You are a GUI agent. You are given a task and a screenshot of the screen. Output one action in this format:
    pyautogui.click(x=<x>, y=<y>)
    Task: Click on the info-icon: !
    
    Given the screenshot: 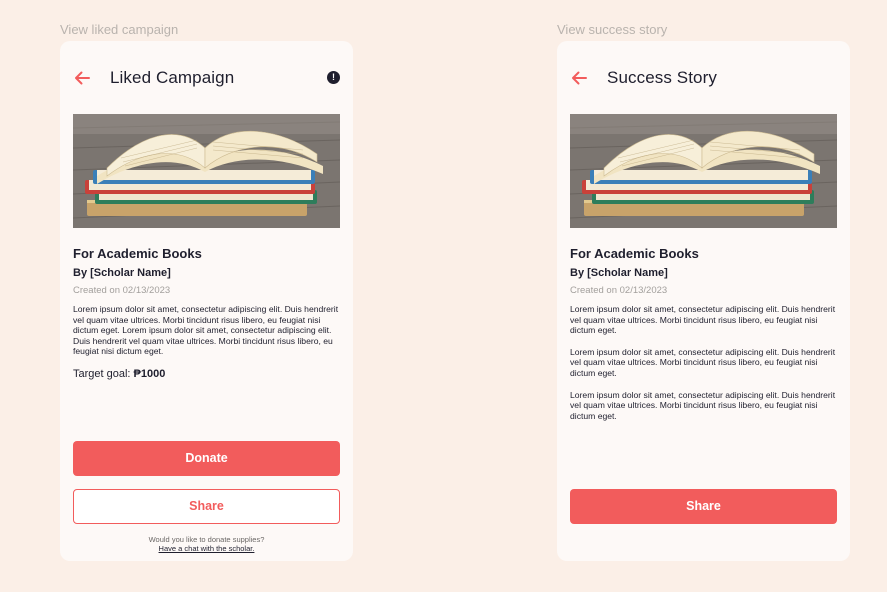 What is the action you would take?
    pyautogui.click(x=333, y=77)
    